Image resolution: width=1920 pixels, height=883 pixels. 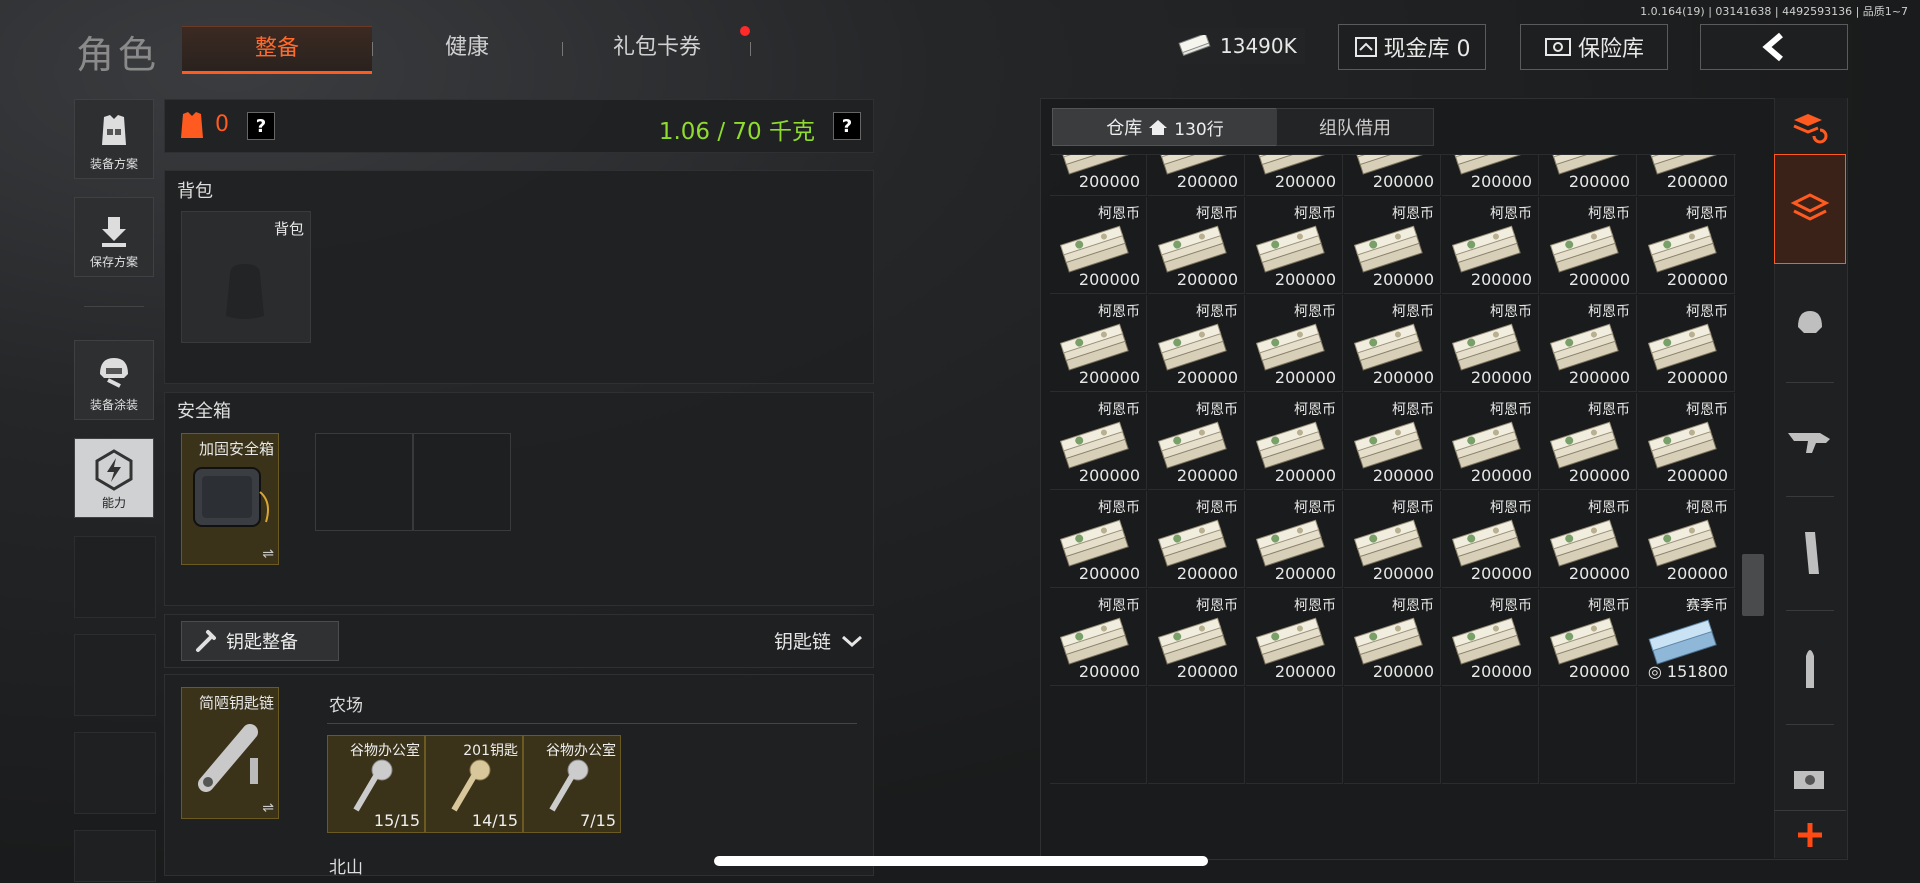 What do you see at coordinates (847, 126) in the screenshot?
I see `weight-help-button: ?` at bounding box center [847, 126].